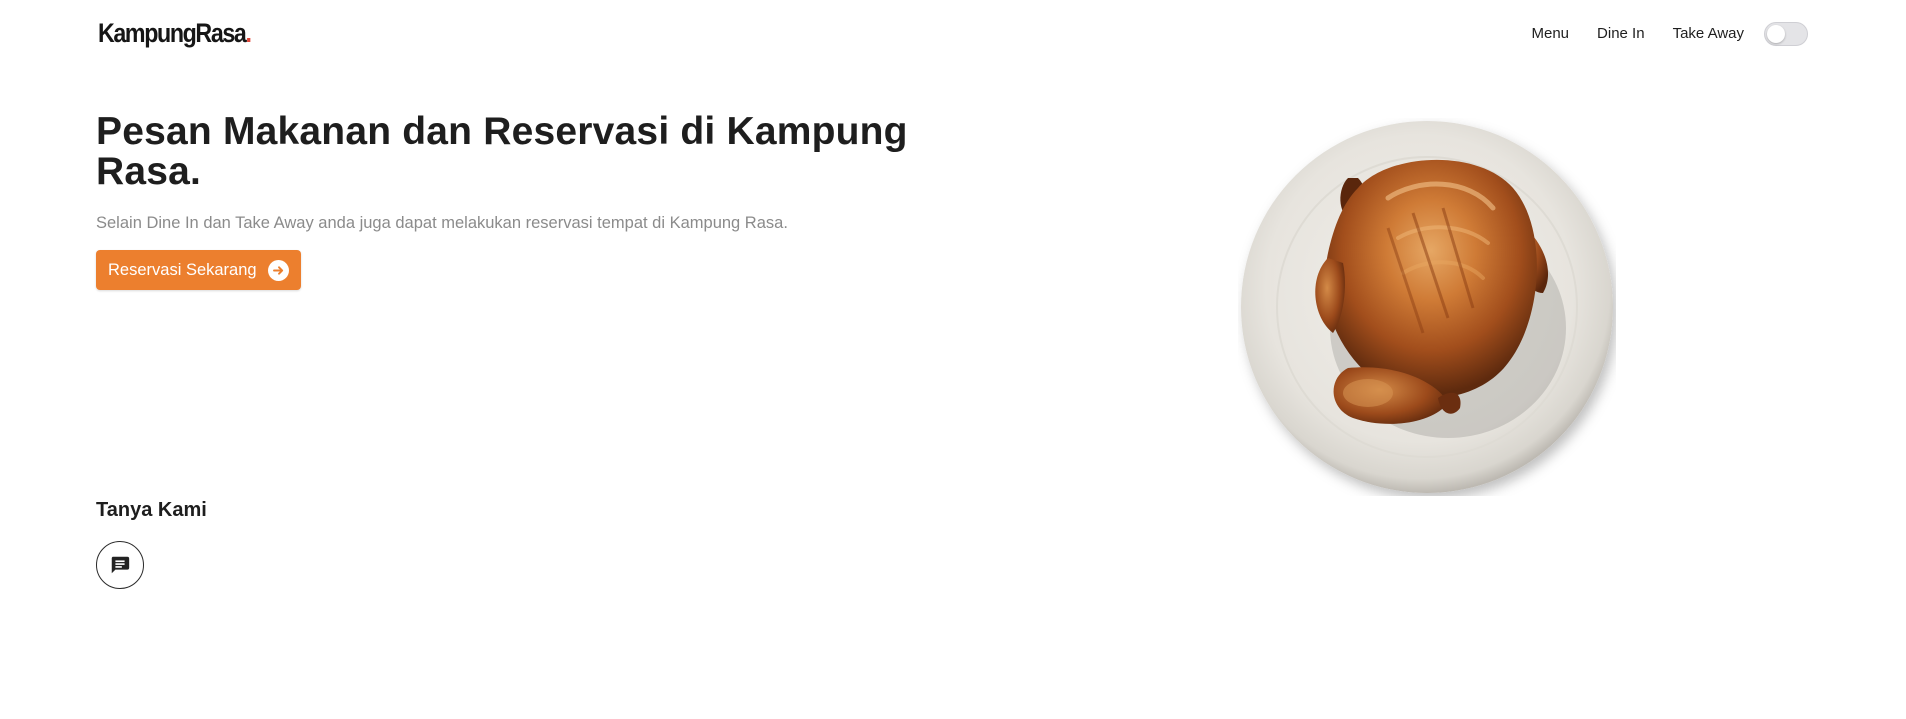  What do you see at coordinates (182, 269) in the screenshot?
I see `reservation-button-label: Reservasi Sekarang` at bounding box center [182, 269].